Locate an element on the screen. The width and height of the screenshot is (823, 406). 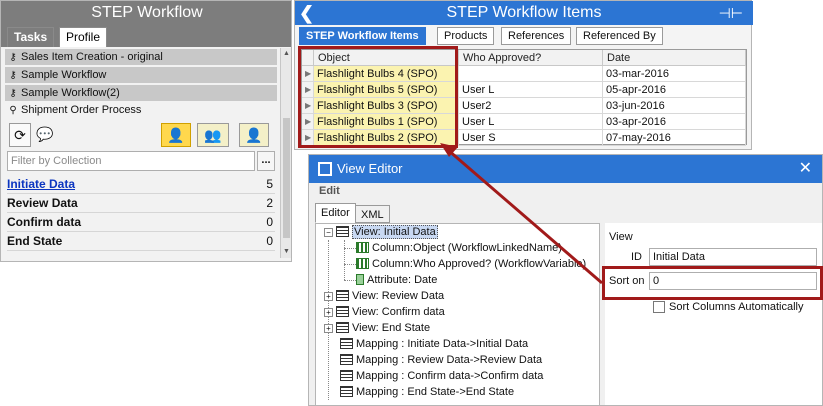
state-row-end-state: End State 0 is located at coordinates (141, 241).